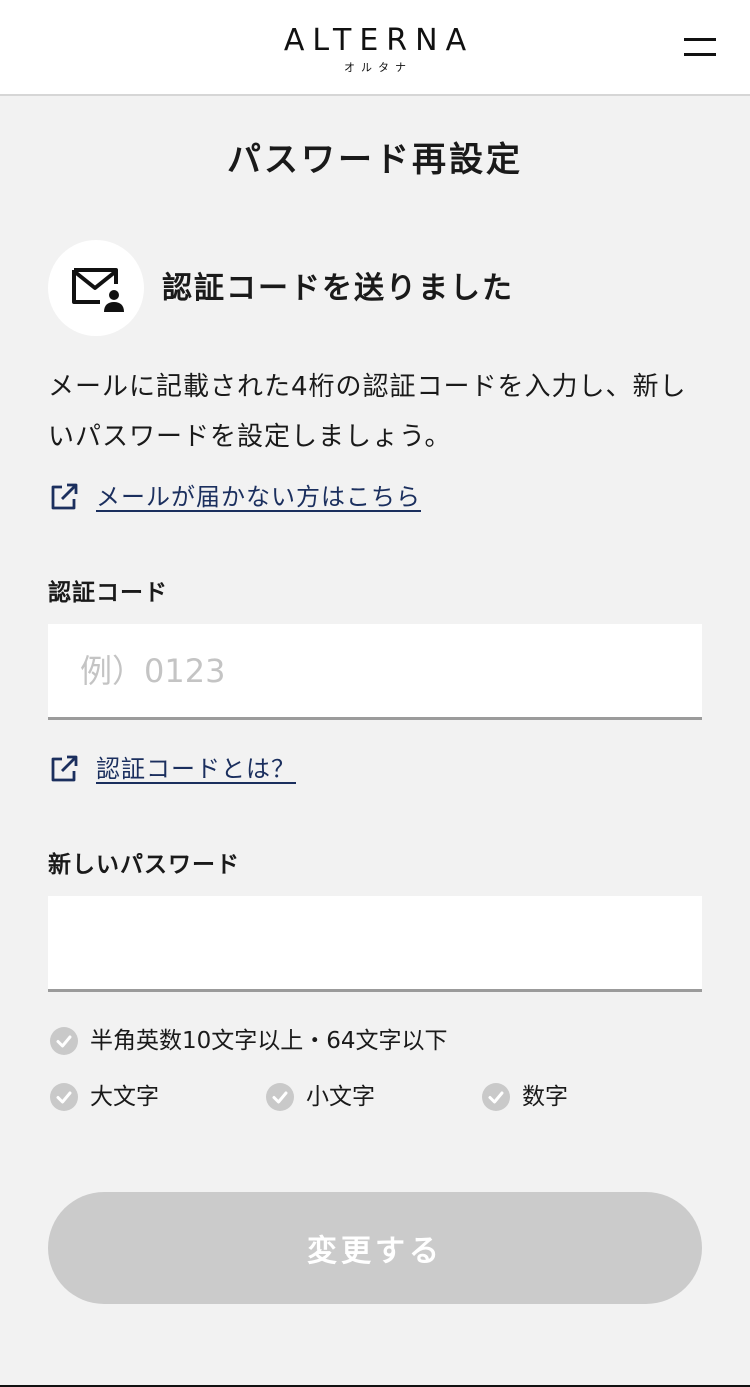 The height and width of the screenshot is (1387, 750). I want to click on code-field-label: 認証コード, so click(108, 593).